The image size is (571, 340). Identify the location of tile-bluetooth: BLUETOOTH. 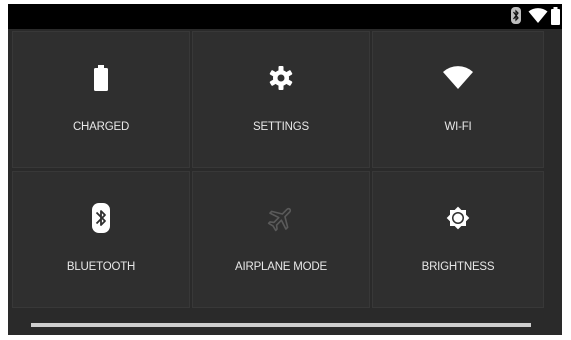
(101, 239).